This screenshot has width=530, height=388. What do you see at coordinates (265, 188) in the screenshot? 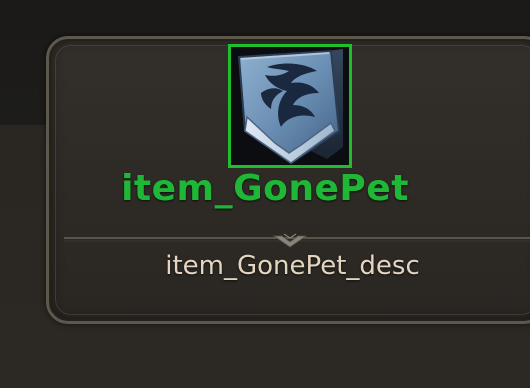
I see `item-name: item_GonePet` at bounding box center [265, 188].